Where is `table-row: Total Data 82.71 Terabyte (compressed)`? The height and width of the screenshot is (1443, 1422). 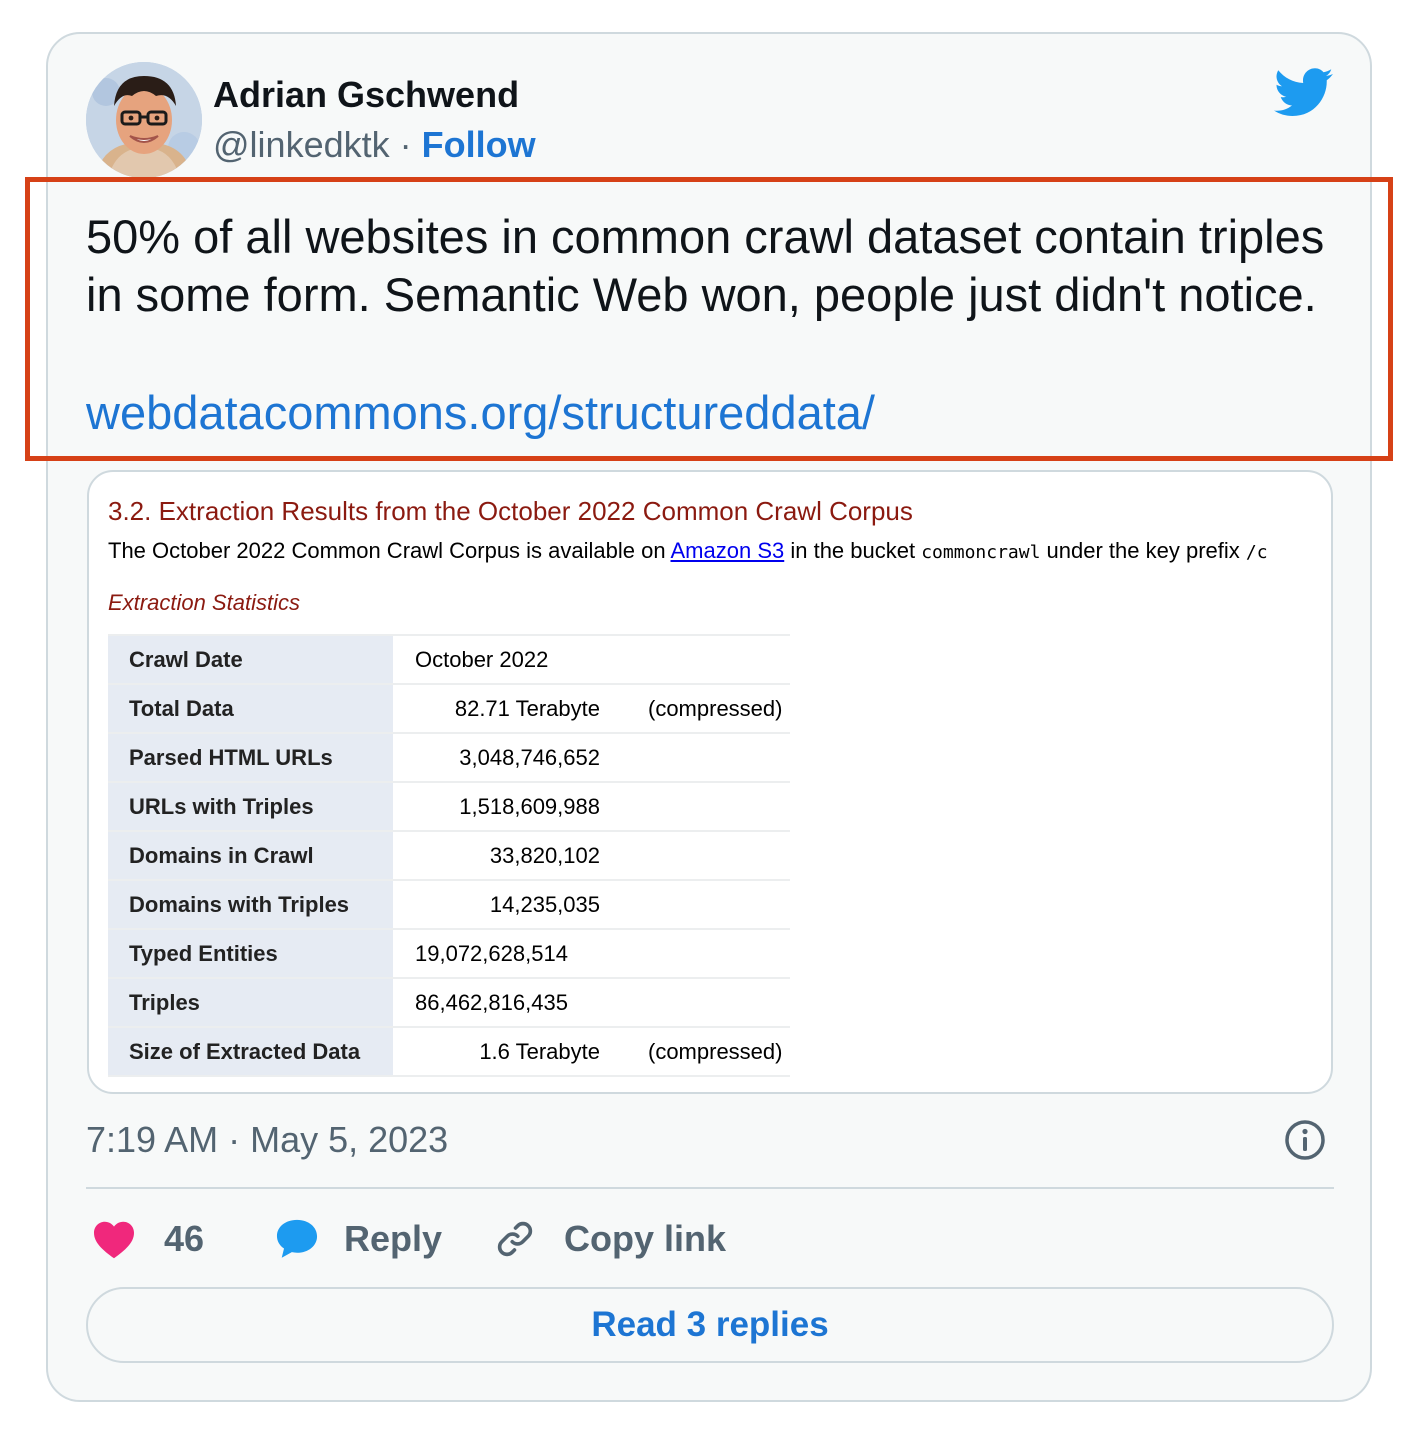
table-row: Total Data 82.71 Terabyte (compressed) is located at coordinates (449, 709).